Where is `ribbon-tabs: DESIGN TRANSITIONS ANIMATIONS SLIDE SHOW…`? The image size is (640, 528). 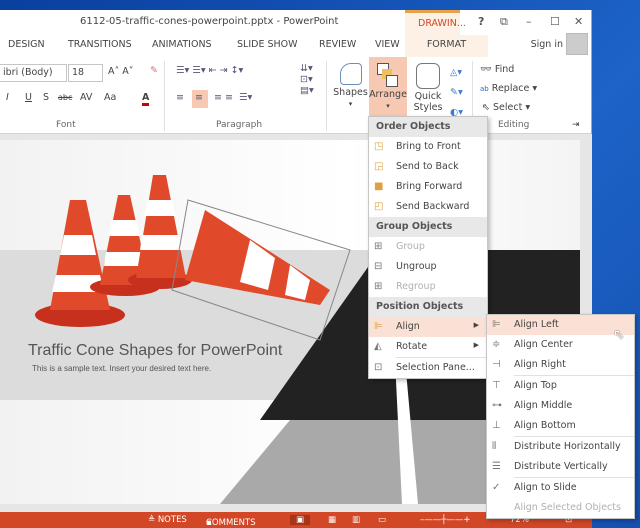 ribbon-tabs: DESIGN TRANSITIONS ANIMATIONS SLIDE SHOW… is located at coordinates (295, 45).